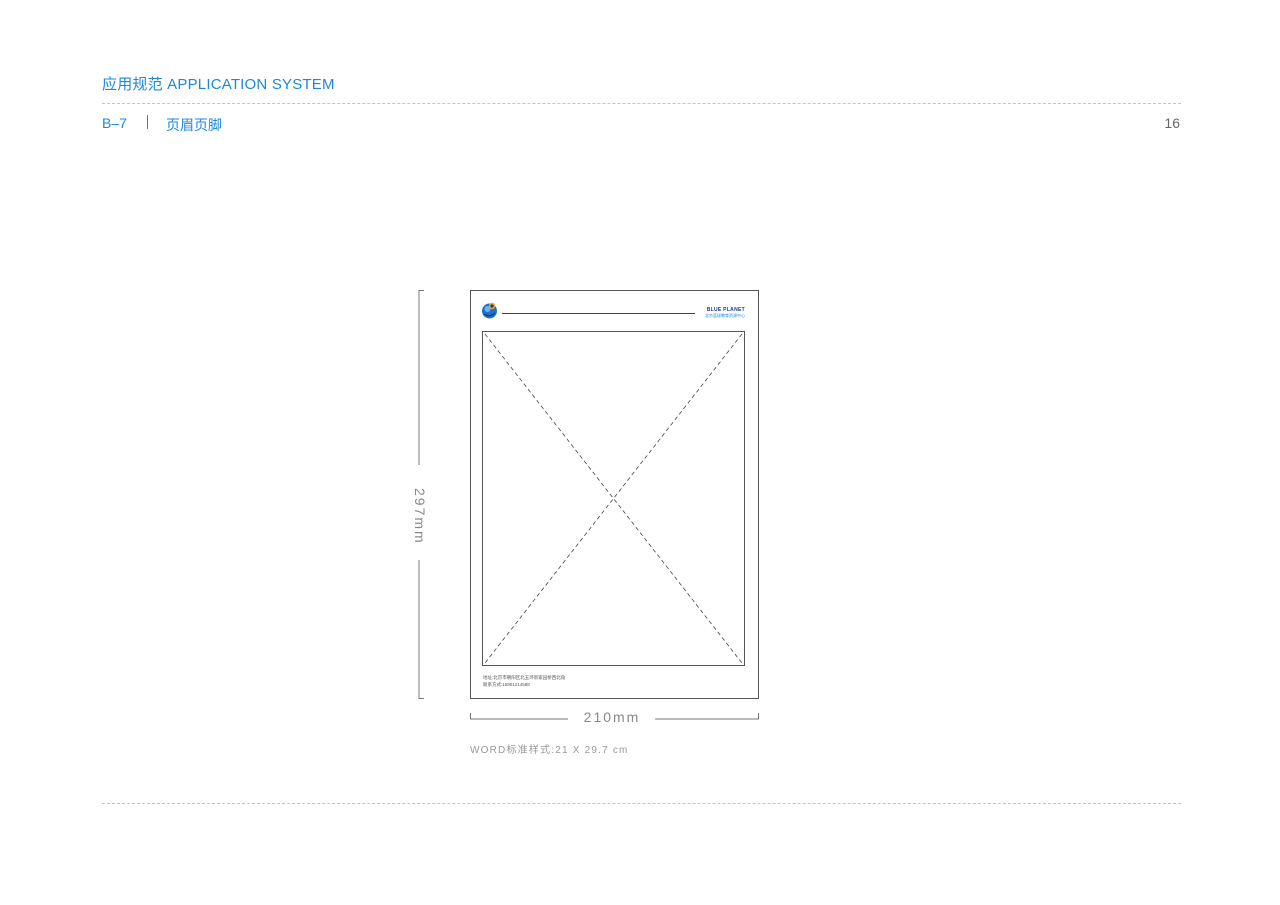 The height and width of the screenshot is (905, 1280). What do you see at coordinates (524, 677) in the screenshot?
I see `footer-address: 地址:北京市朝阳区北五环新家园桥西北角` at bounding box center [524, 677].